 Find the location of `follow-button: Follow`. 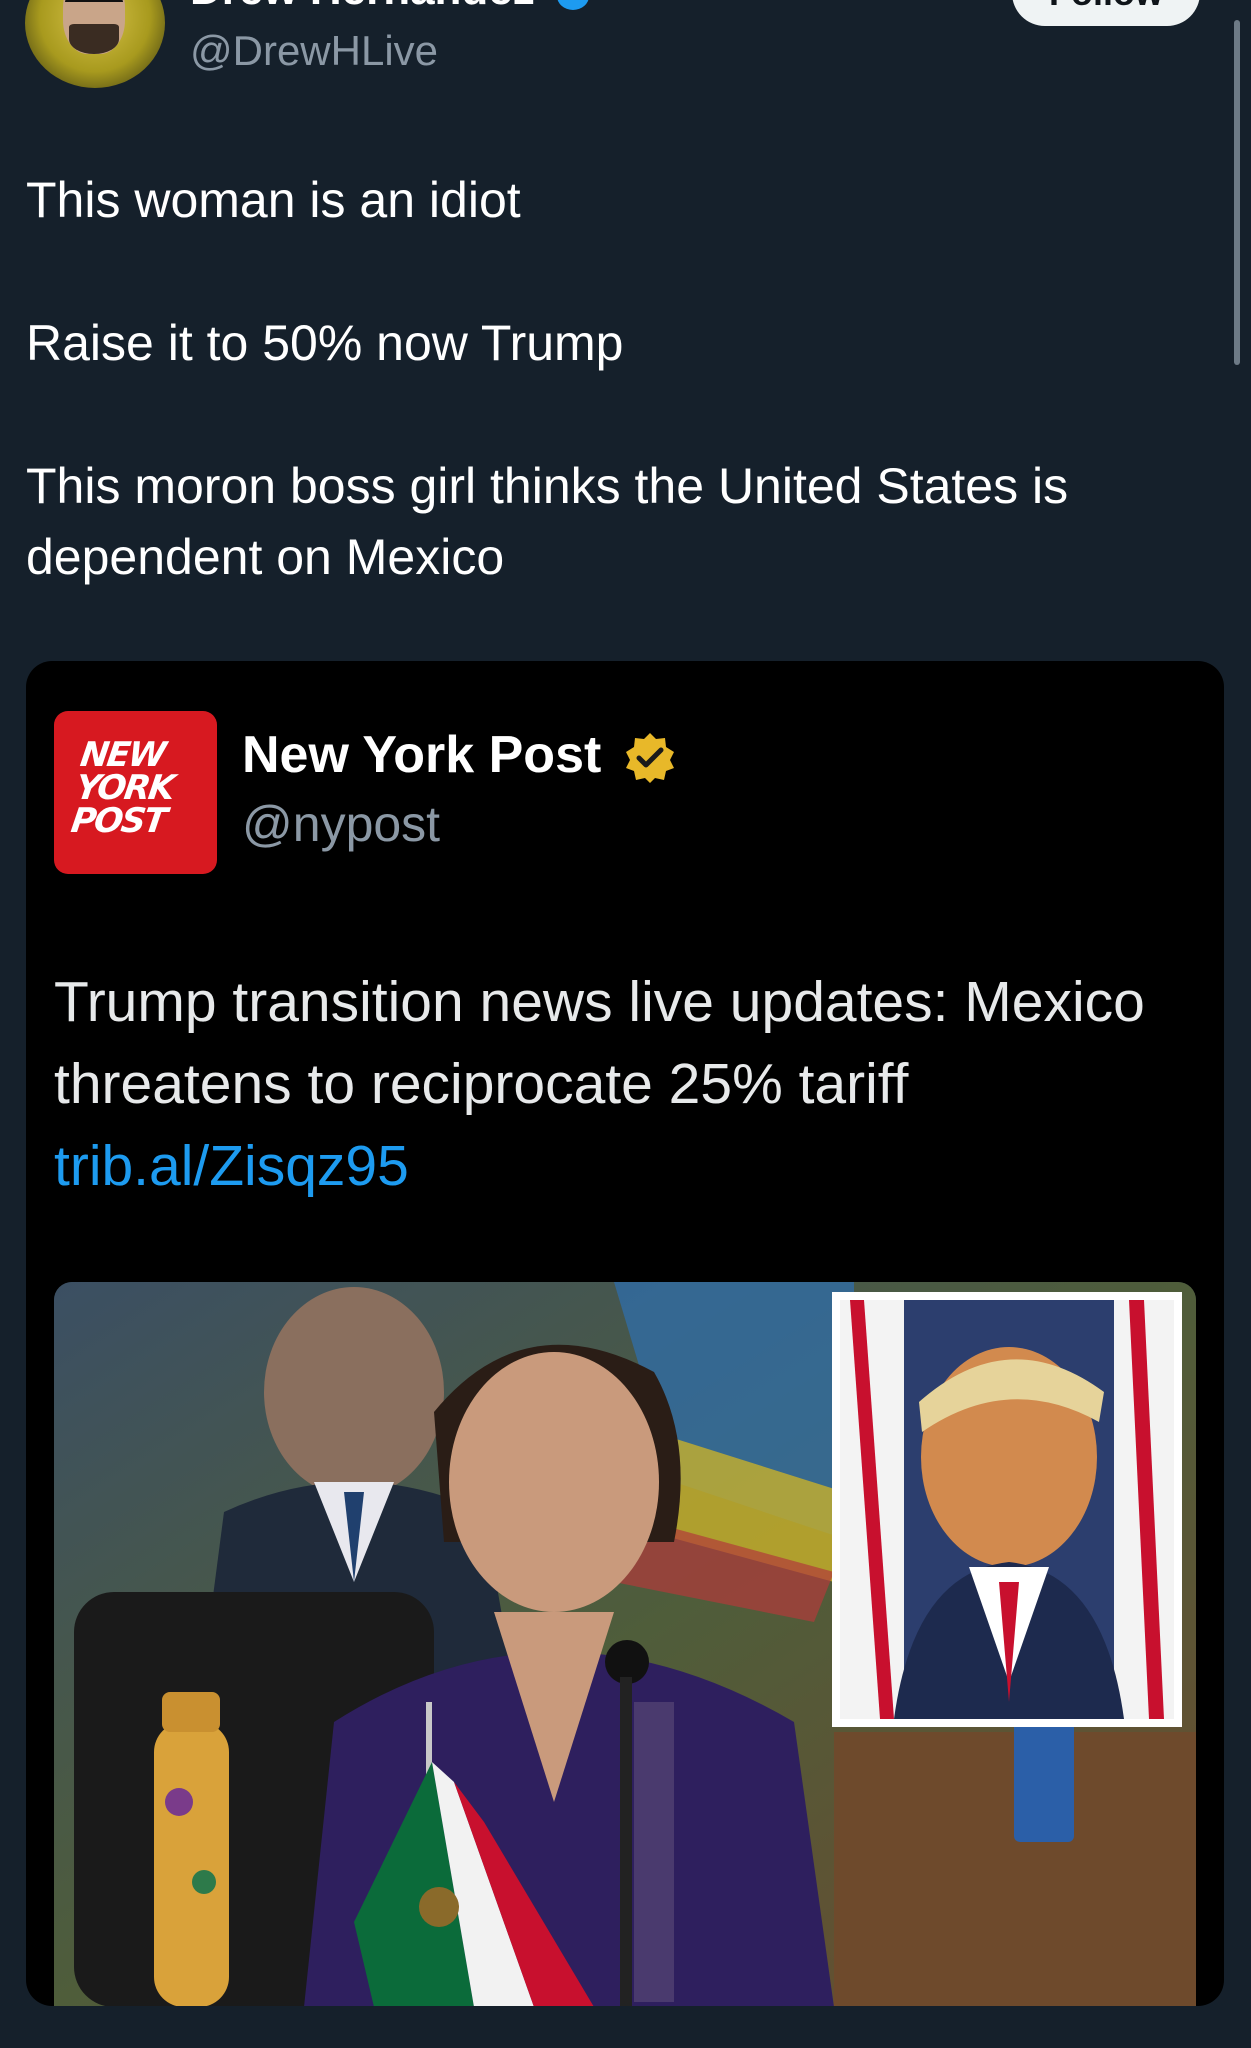

follow-button: Follow is located at coordinates (1106, 13).